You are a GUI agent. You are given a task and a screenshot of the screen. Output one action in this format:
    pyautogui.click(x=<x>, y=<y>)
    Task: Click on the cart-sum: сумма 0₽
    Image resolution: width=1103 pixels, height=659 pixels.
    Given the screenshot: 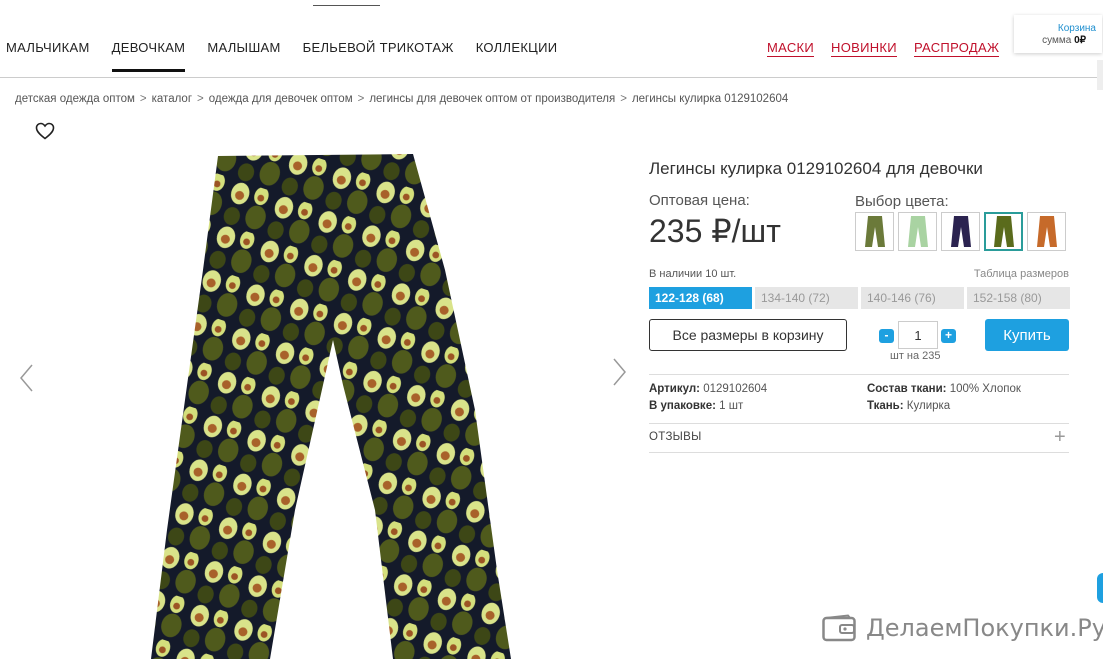 What is the action you would take?
    pyautogui.click(x=1064, y=40)
    